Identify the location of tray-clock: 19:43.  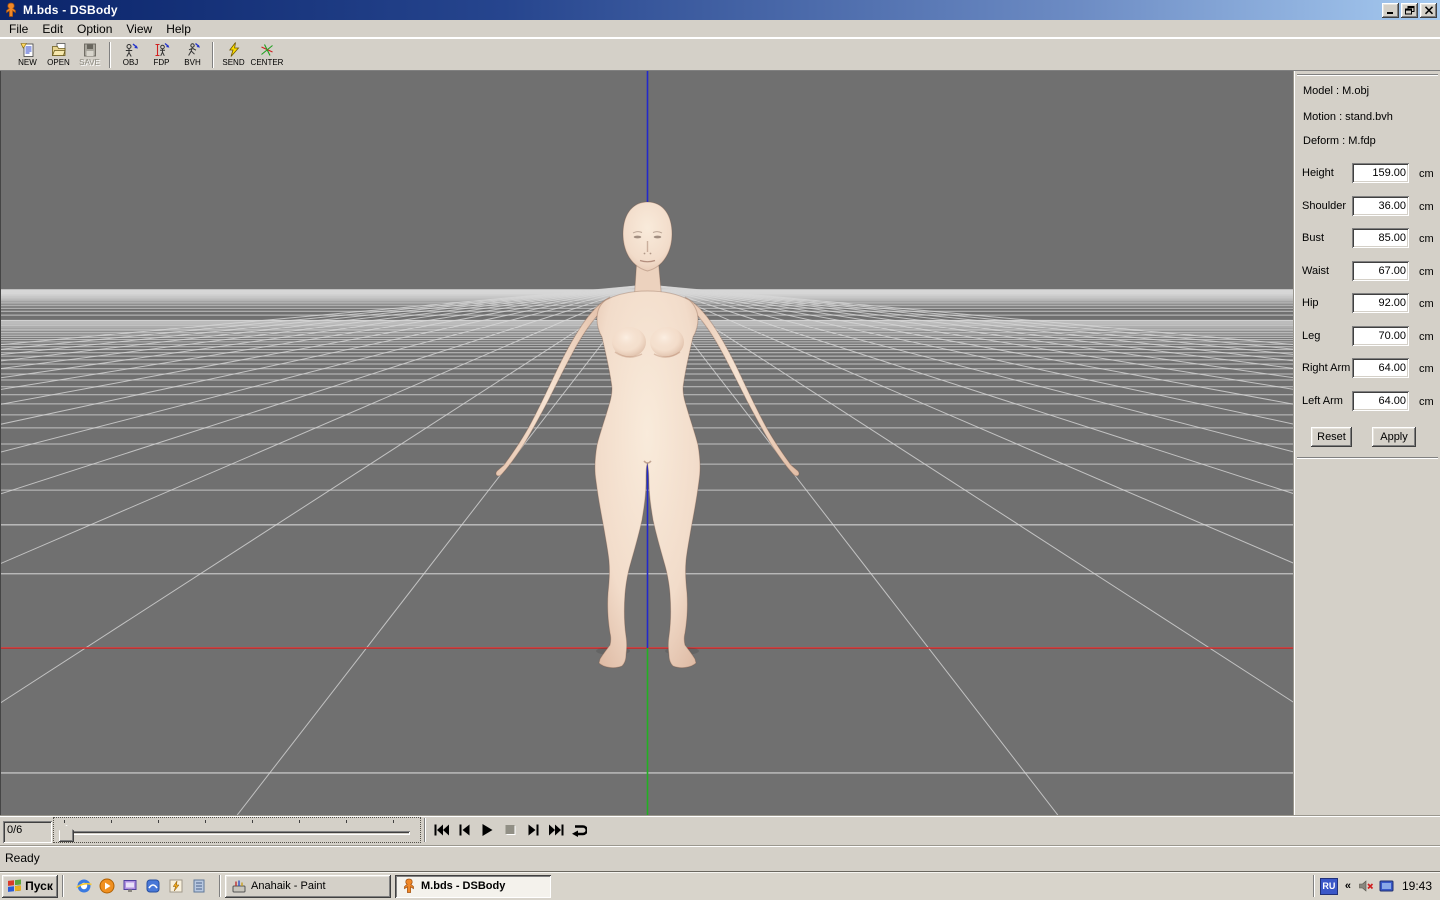
(1416, 886).